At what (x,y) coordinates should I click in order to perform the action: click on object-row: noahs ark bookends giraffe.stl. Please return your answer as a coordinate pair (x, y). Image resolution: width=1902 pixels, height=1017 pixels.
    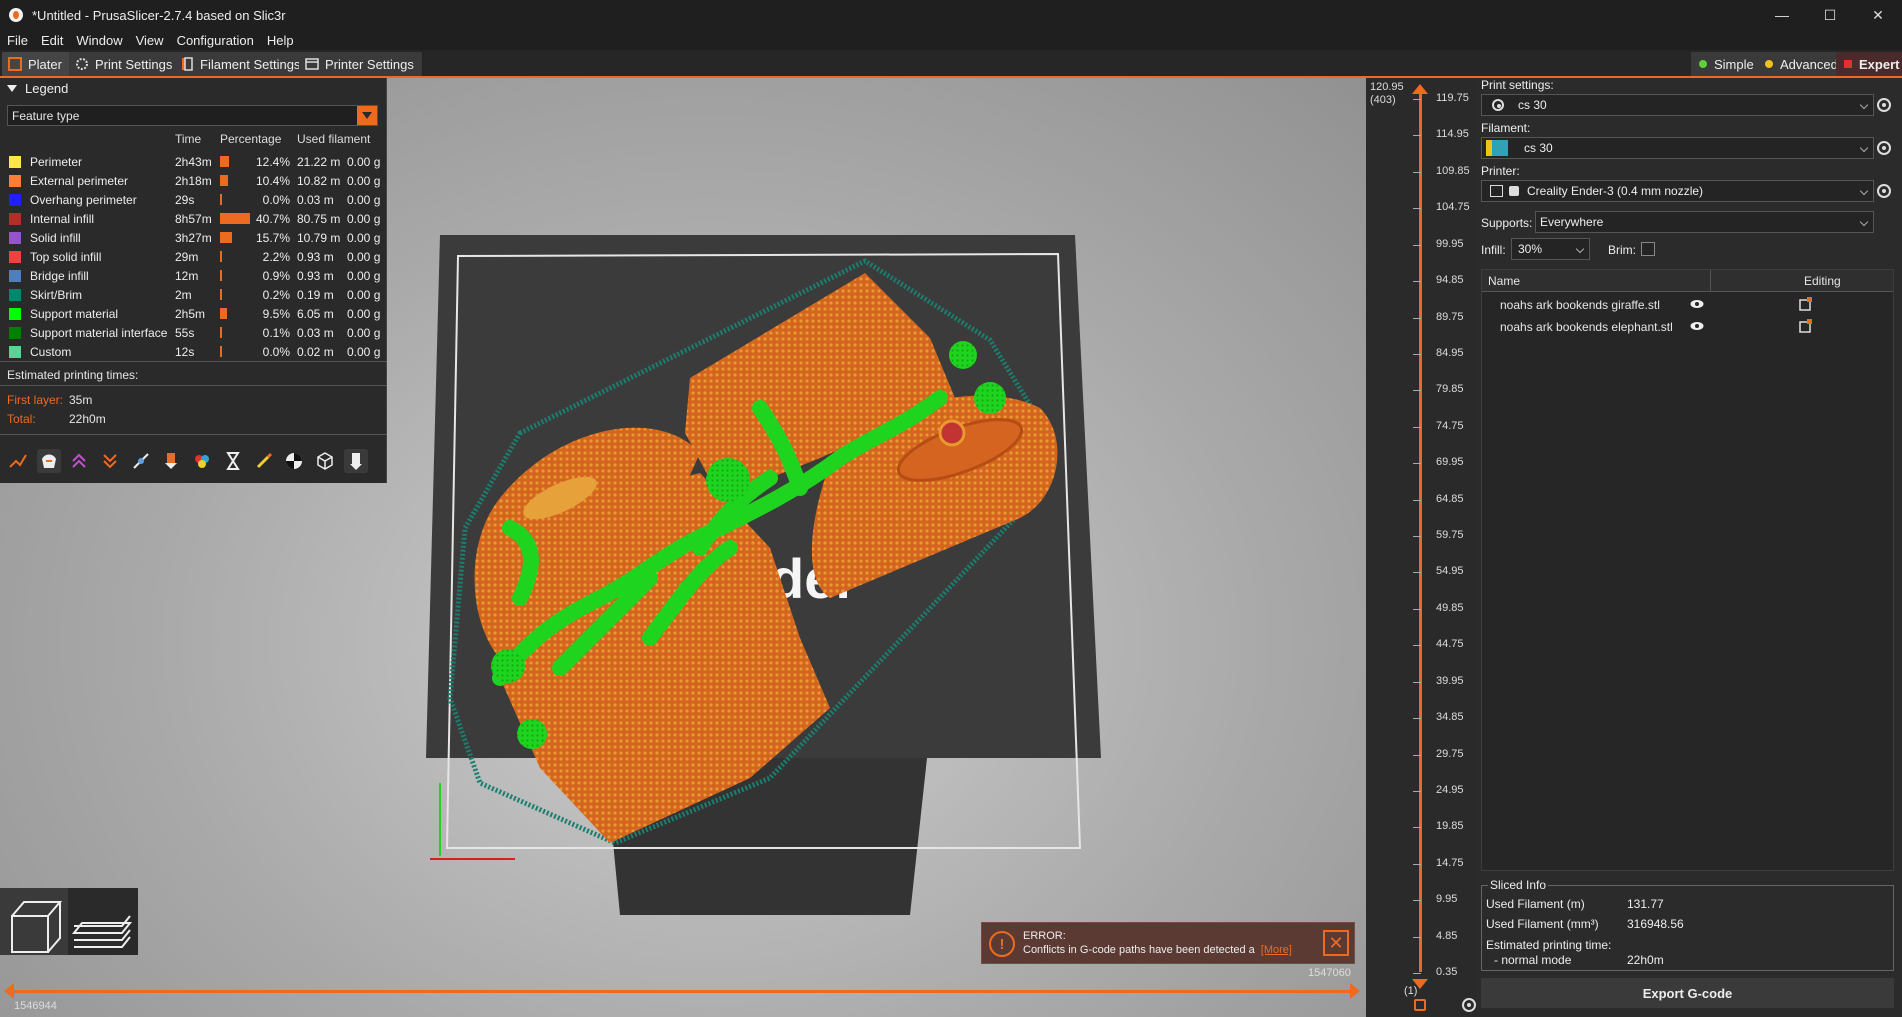
    Looking at the image, I should click on (1687, 305).